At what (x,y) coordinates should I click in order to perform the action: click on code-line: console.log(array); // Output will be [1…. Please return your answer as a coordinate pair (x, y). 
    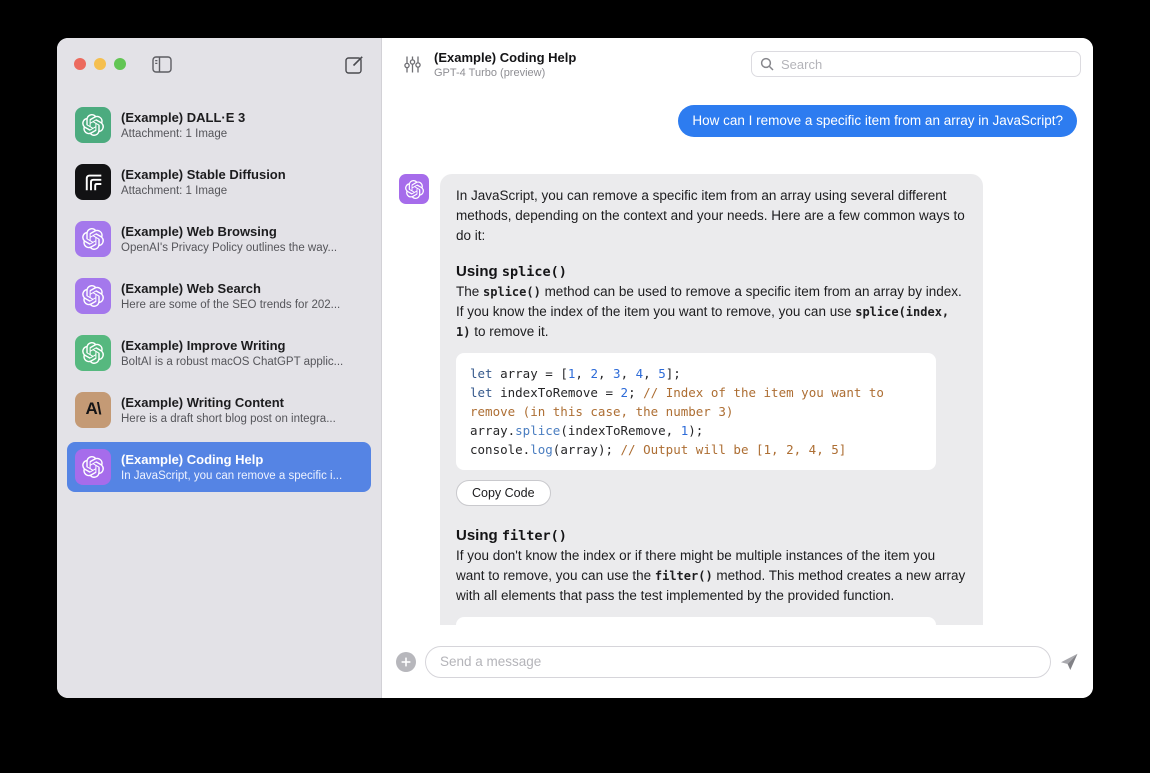
    Looking at the image, I should click on (658, 449).